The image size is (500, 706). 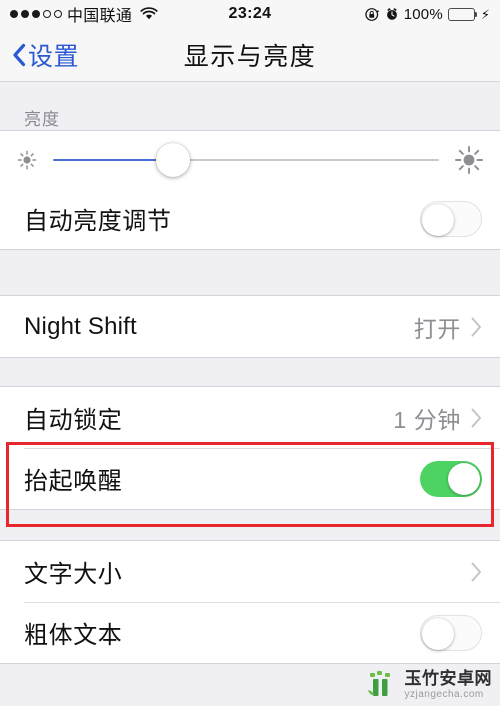 I want to click on chevron-left-icon, so click(x=19, y=54).